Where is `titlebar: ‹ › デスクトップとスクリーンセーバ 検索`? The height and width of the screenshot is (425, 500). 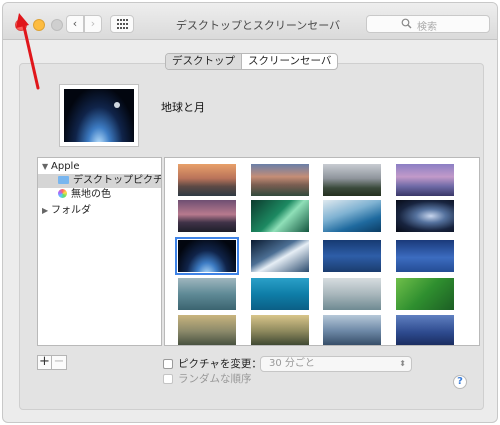
titlebar: ‹ › デスクトップとスクリーンセーバ 検索 is located at coordinates (250, 21).